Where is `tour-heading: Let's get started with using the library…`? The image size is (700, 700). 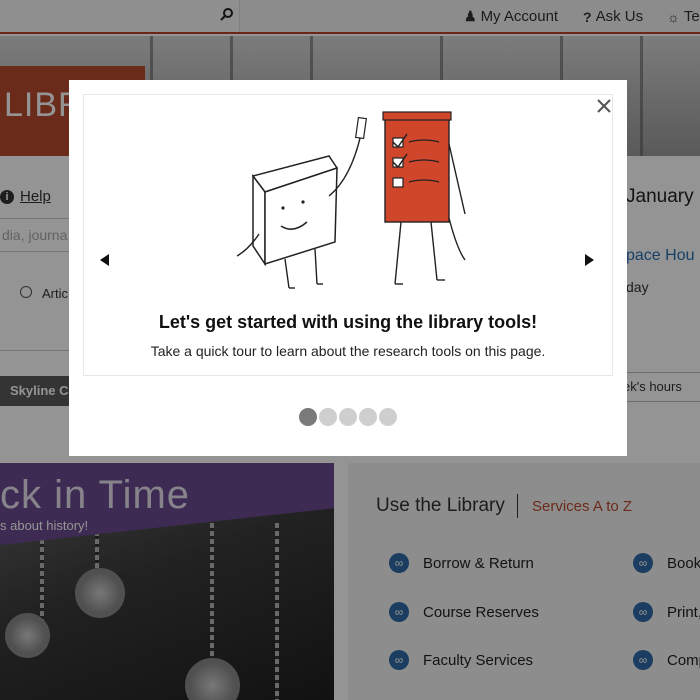 tour-heading: Let's get started with using the library… is located at coordinates (348, 322).